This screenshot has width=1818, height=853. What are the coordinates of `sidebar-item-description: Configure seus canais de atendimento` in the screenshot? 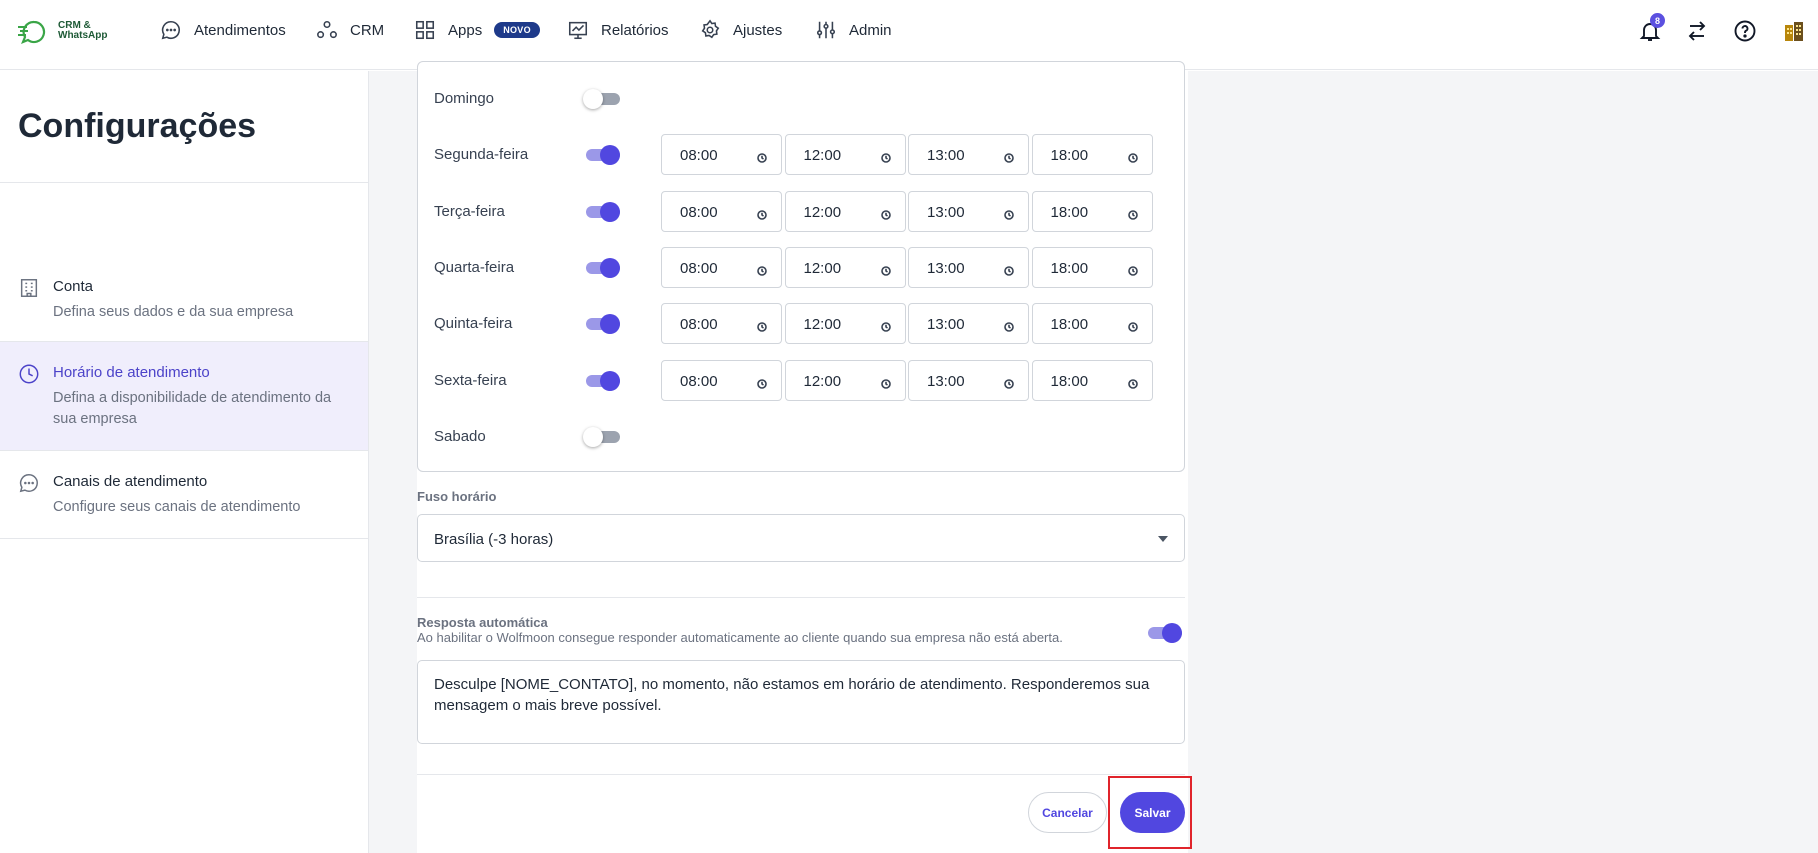 It's located at (177, 507).